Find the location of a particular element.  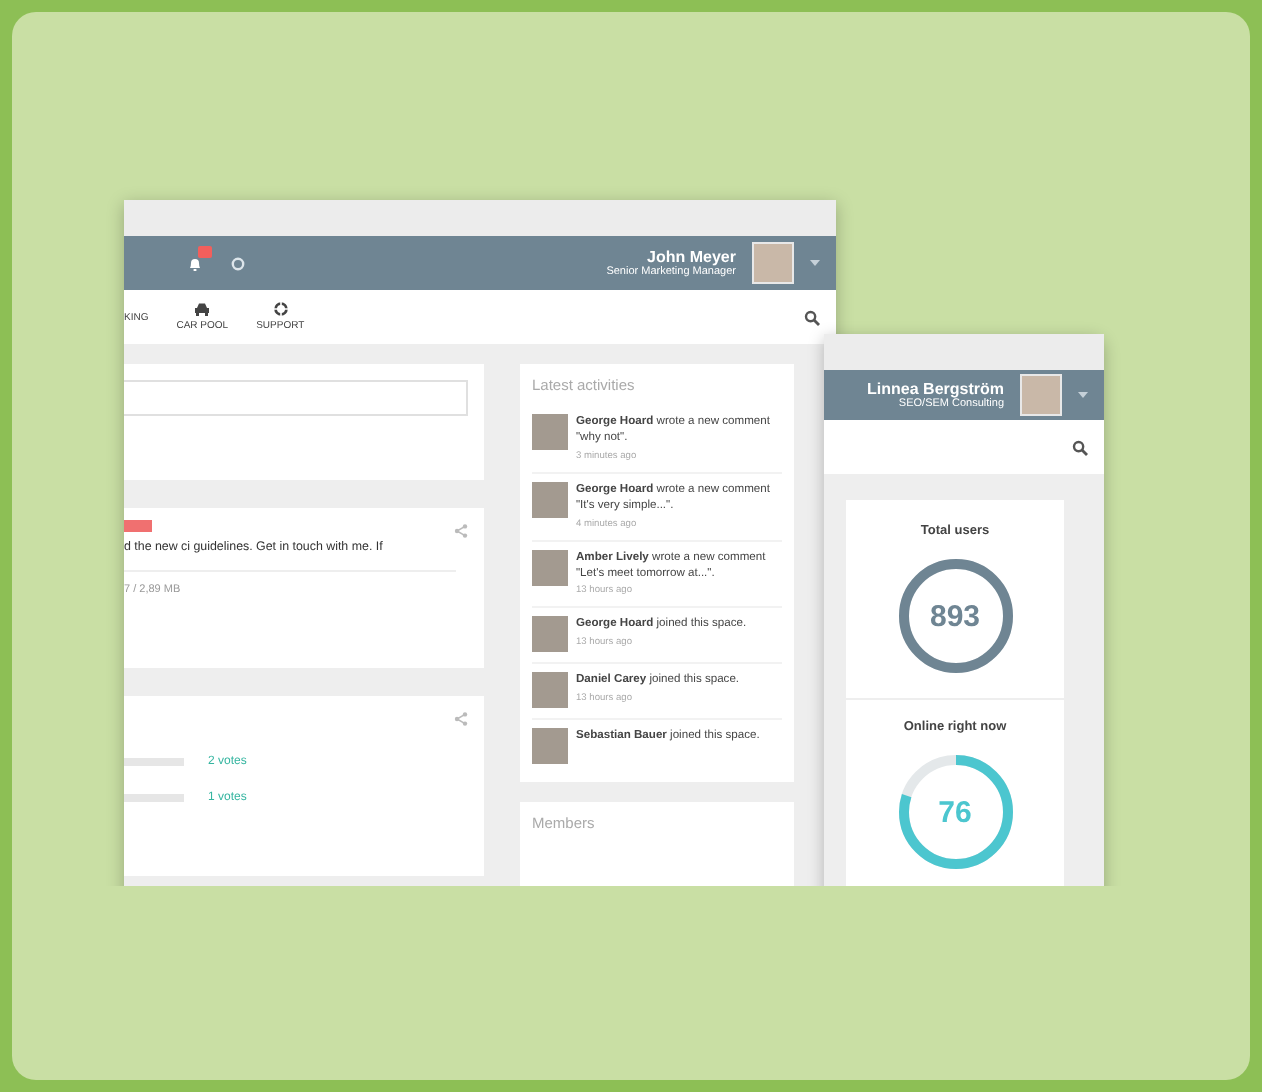

stat-value: 893 is located at coordinates (955, 617).